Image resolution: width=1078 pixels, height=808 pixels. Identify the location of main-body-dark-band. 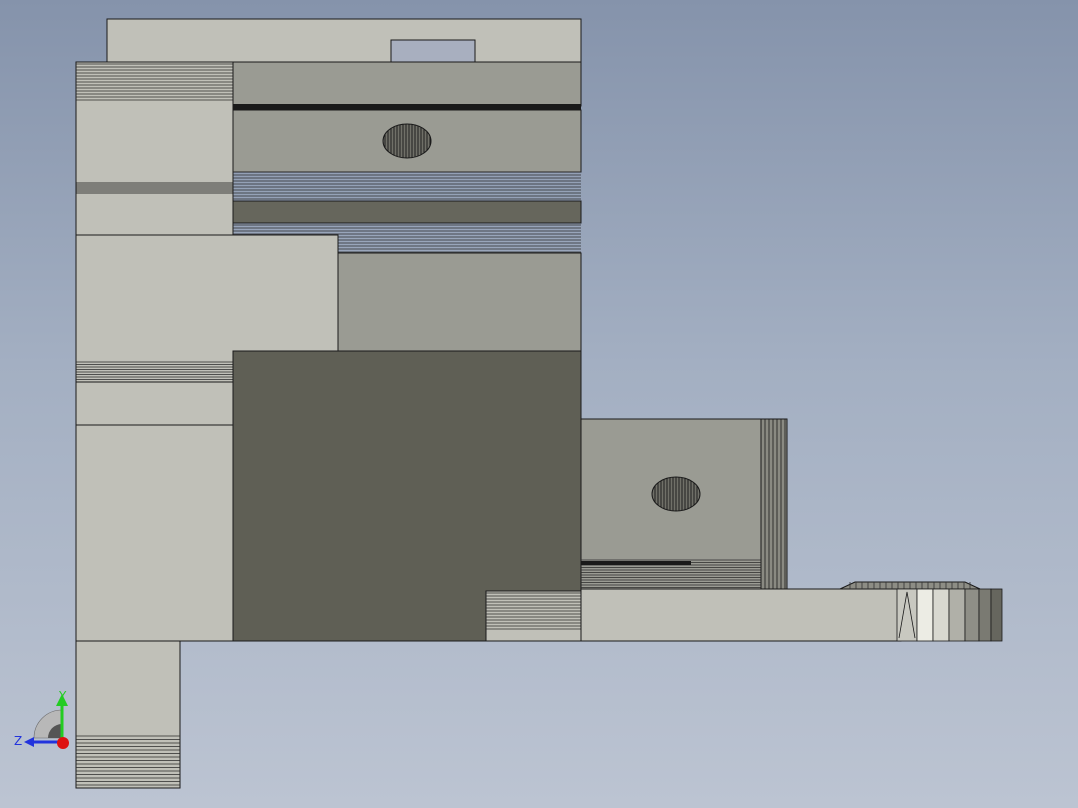
(407, 212).